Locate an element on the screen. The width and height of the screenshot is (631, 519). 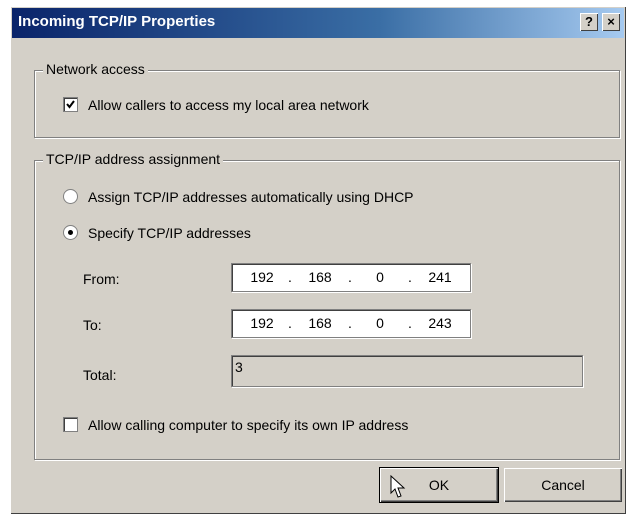
from-octet-4: 241 is located at coordinates (440, 277).